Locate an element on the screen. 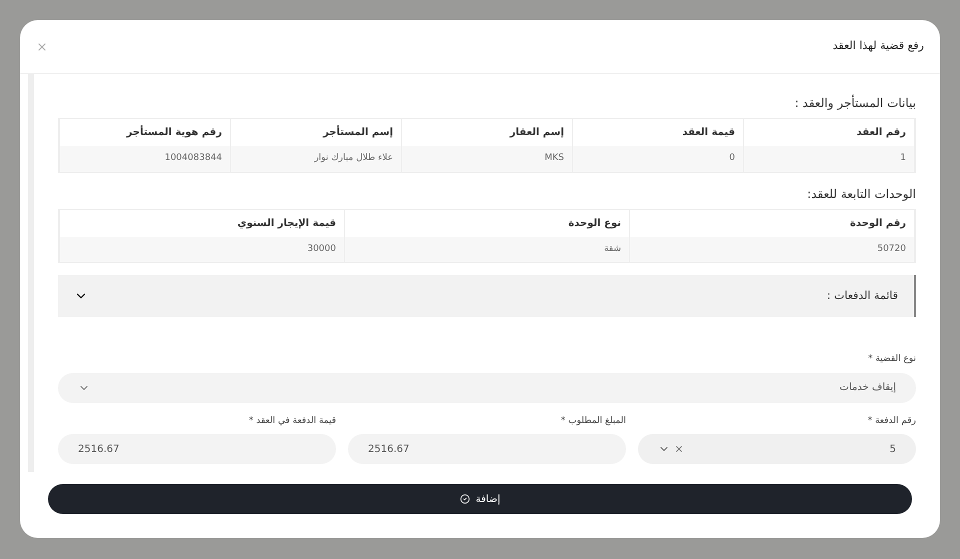 The image size is (960, 559). field-label: قيمة الدفعة في العقد * is located at coordinates (292, 421).